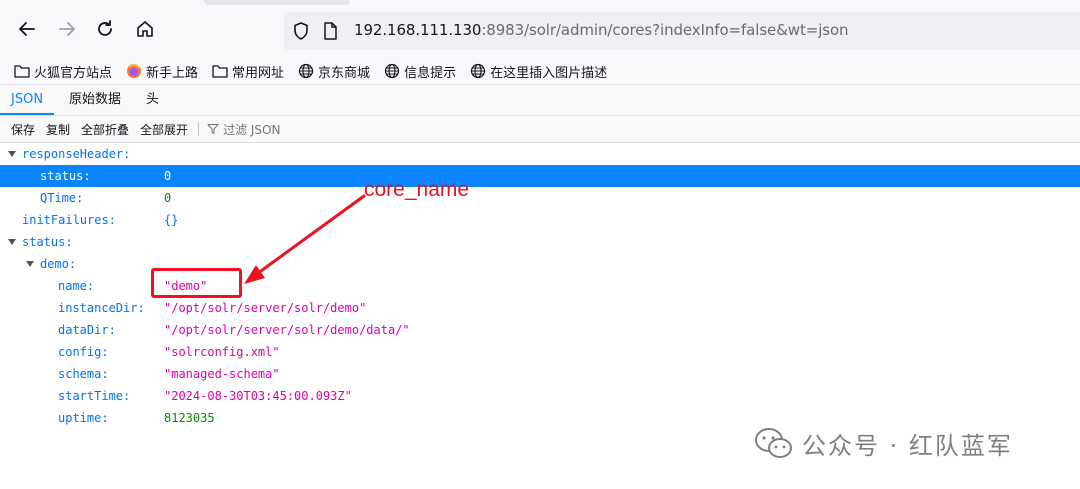  What do you see at coordinates (773, 442) in the screenshot?
I see `wechat-icon` at bounding box center [773, 442].